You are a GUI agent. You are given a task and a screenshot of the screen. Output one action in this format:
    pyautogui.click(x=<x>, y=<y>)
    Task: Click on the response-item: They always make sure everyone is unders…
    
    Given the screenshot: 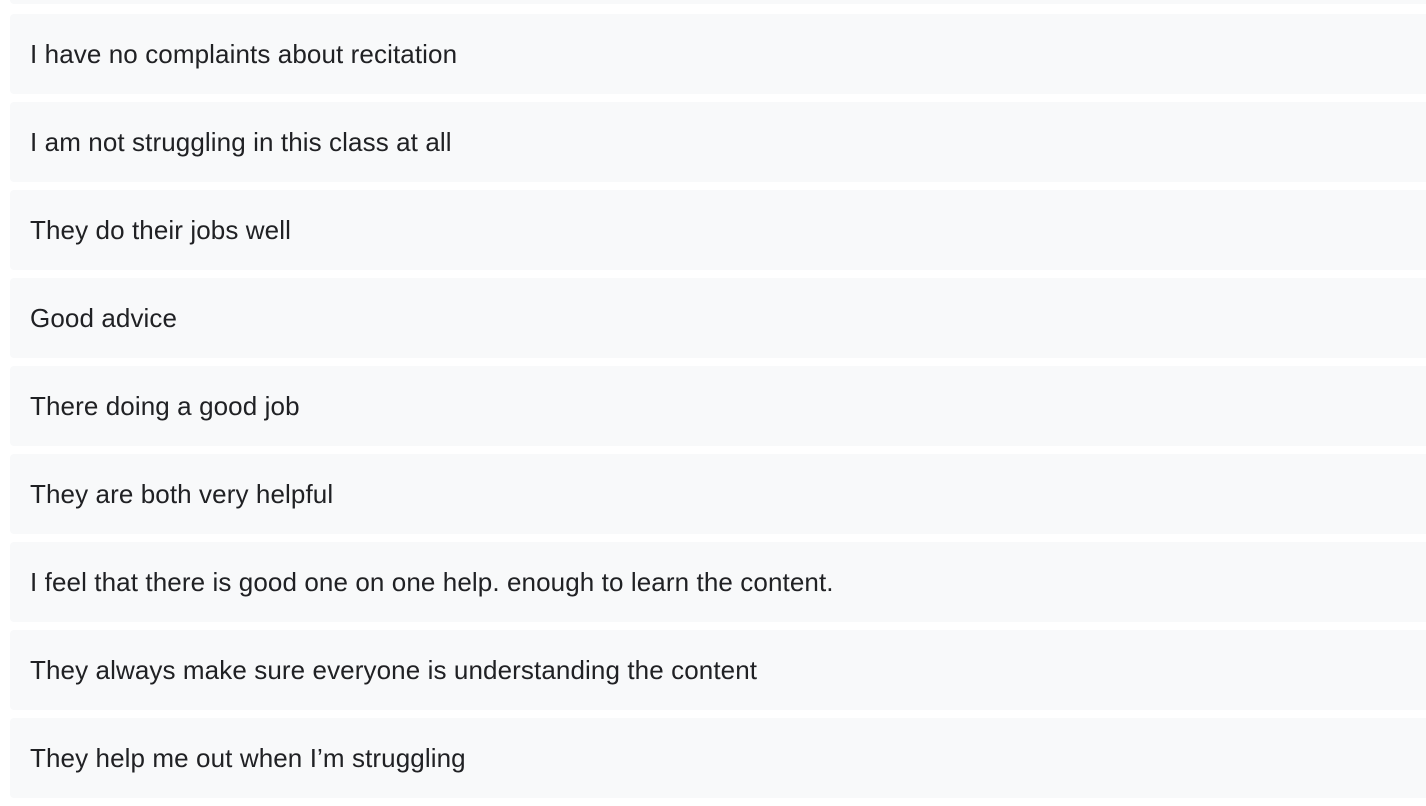 What is the action you would take?
    pyautogui.click(x=718, y=670)
    